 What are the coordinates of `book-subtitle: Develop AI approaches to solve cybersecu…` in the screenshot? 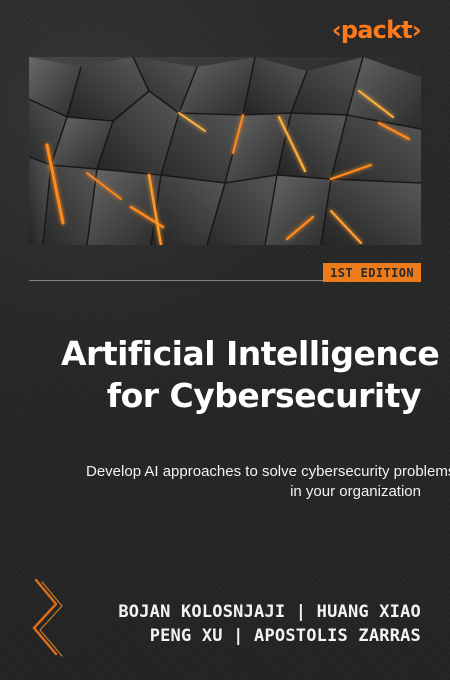 It's located at (268, 482).